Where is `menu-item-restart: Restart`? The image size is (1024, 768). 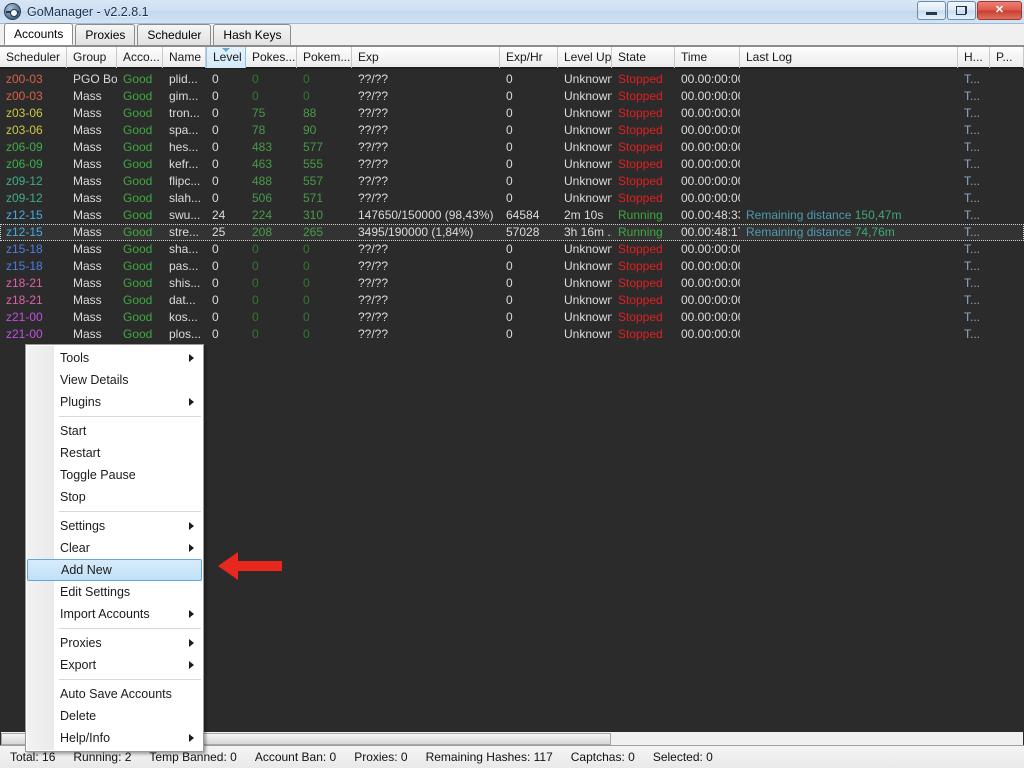 menu-item-restart: Restart is located at coordinates (114, 453).